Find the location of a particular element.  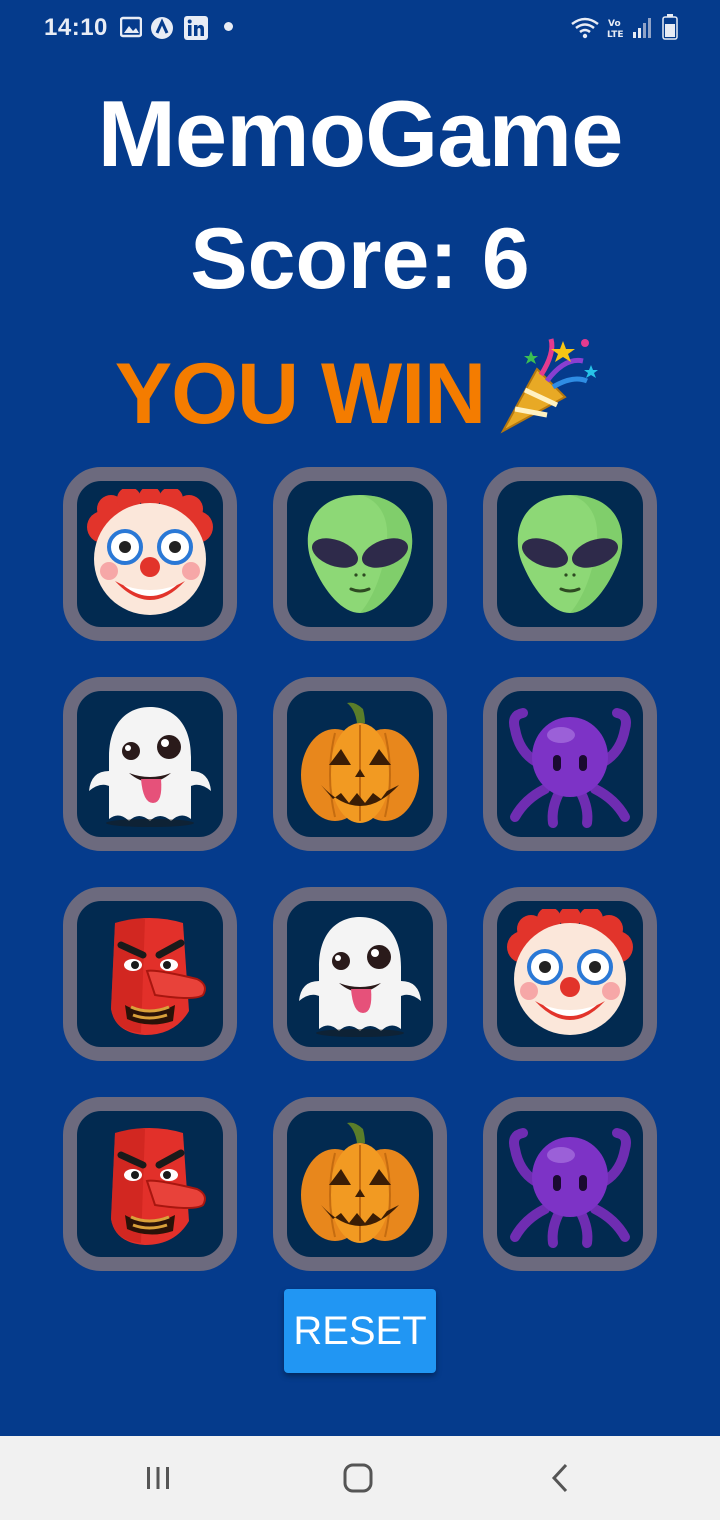

app-title: MemoGame is located at coordinates (360, 133).